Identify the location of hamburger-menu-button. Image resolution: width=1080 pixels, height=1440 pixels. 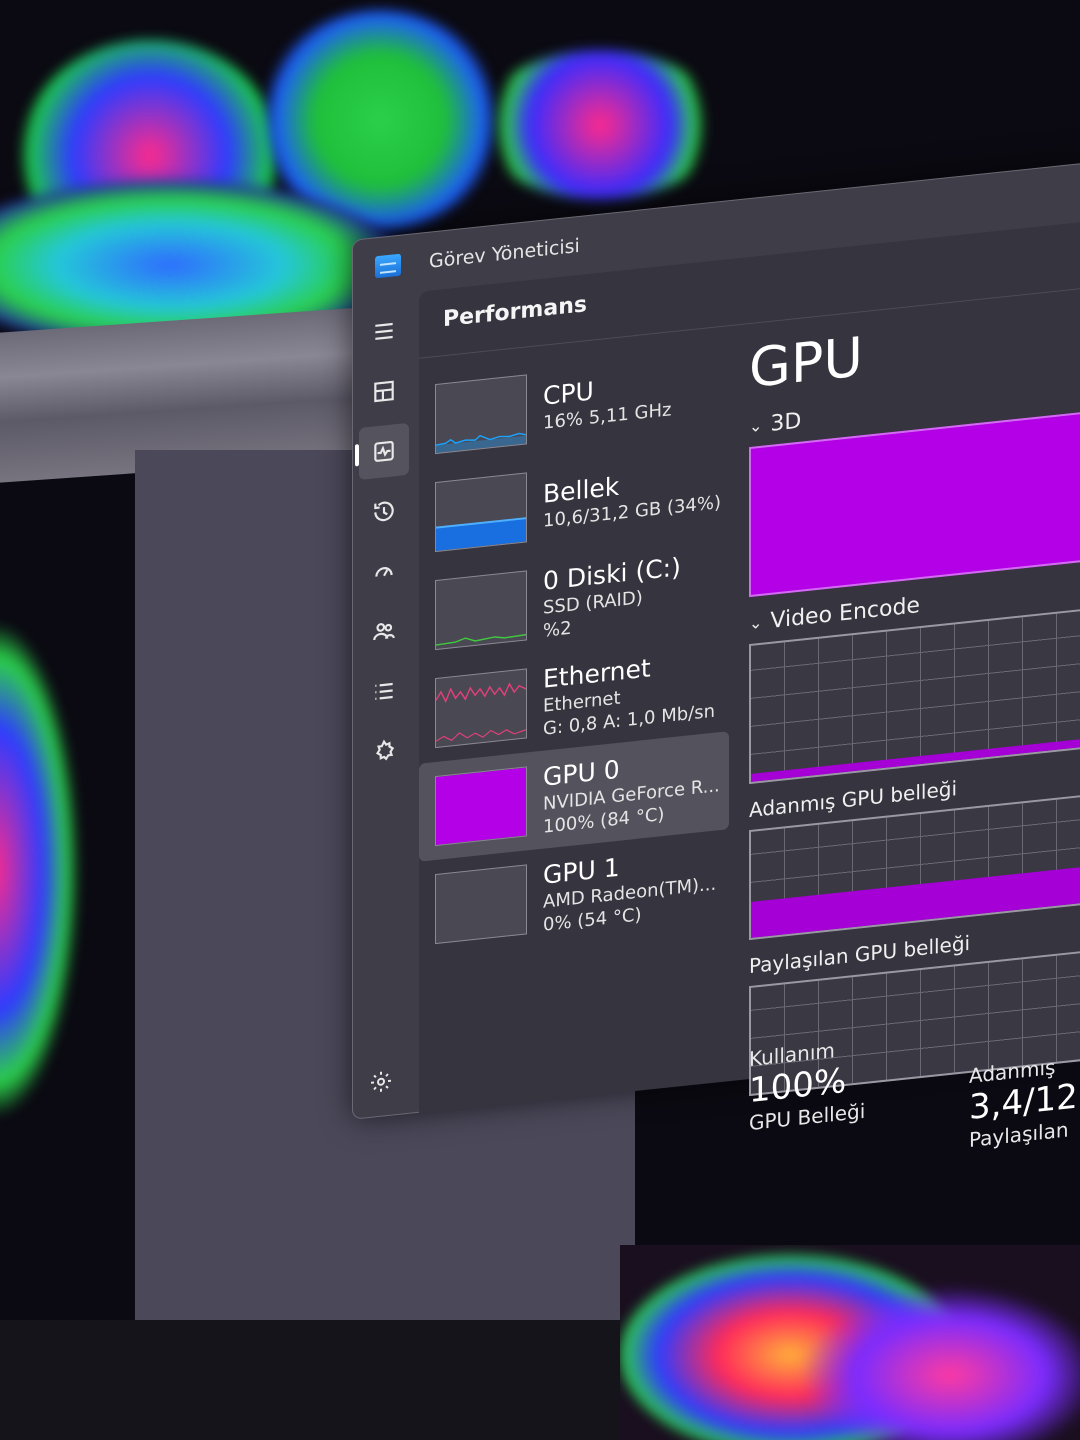
(384, 331).